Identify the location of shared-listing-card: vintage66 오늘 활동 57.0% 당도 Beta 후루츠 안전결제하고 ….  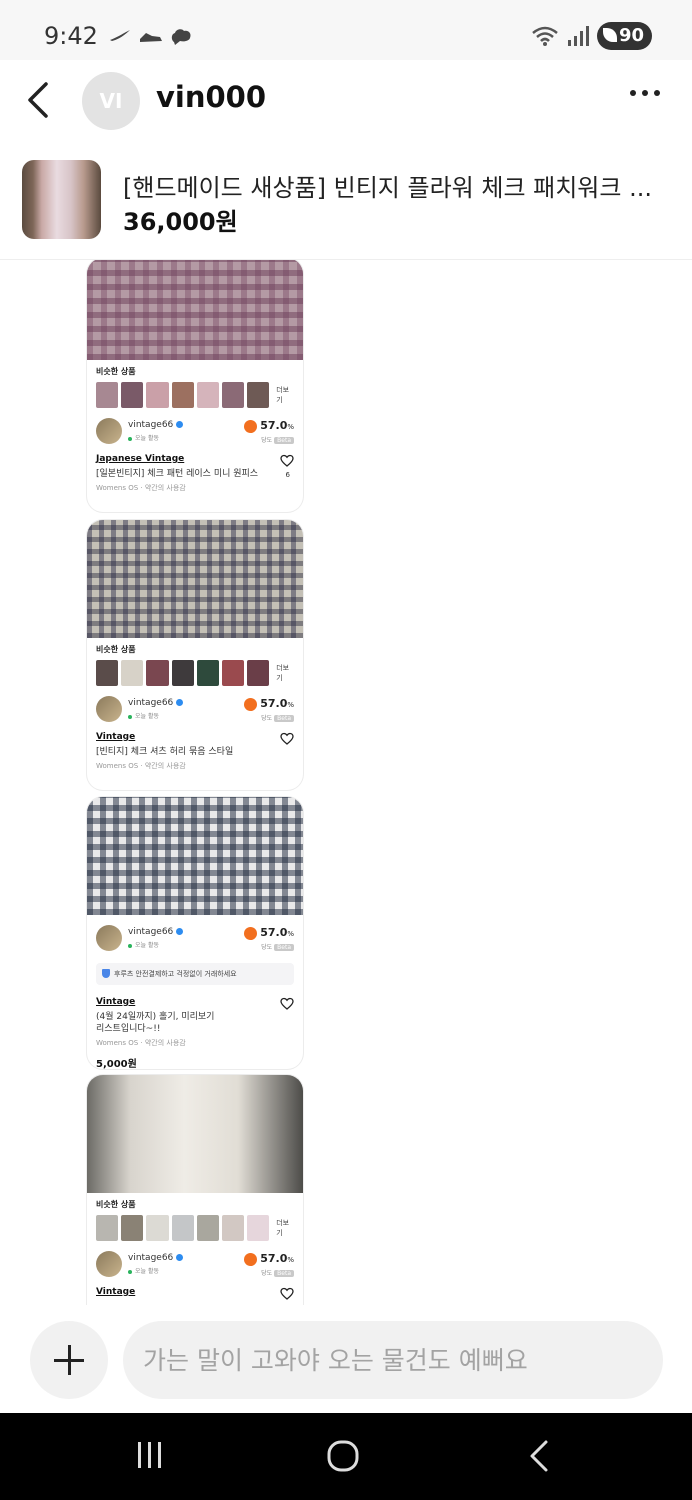
(195, 933).